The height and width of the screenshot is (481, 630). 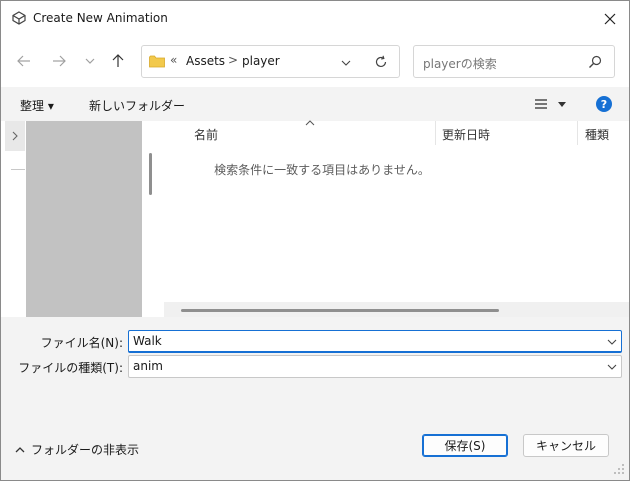 I want to click on hide-folders-label: フォルダーの非表示, so click(x=85, y=450).